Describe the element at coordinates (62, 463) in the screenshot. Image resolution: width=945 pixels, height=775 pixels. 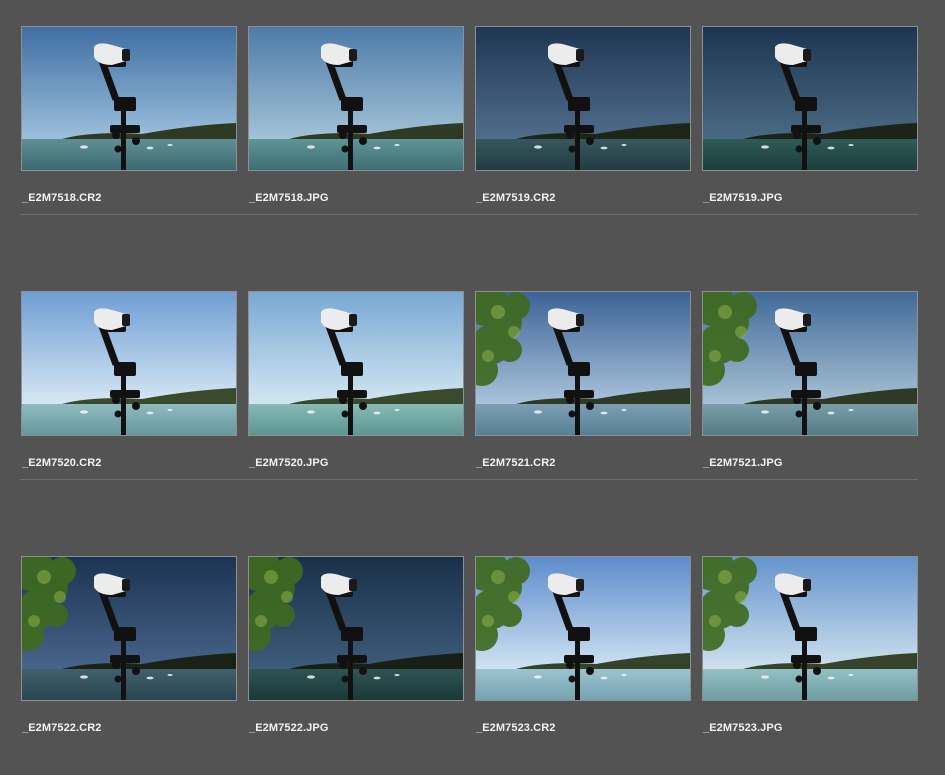
I see `thumbnail-filename: _E2M7520.CR2` at that location.